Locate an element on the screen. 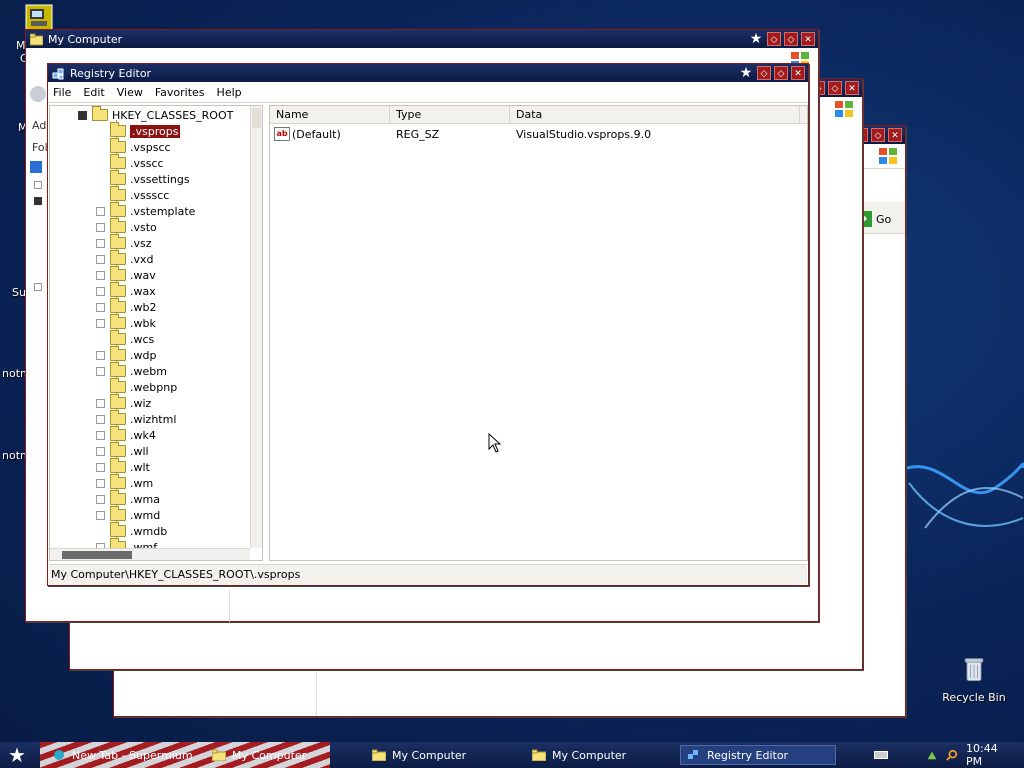  tree-item: .vsscc is located at coordinates (130, 162).